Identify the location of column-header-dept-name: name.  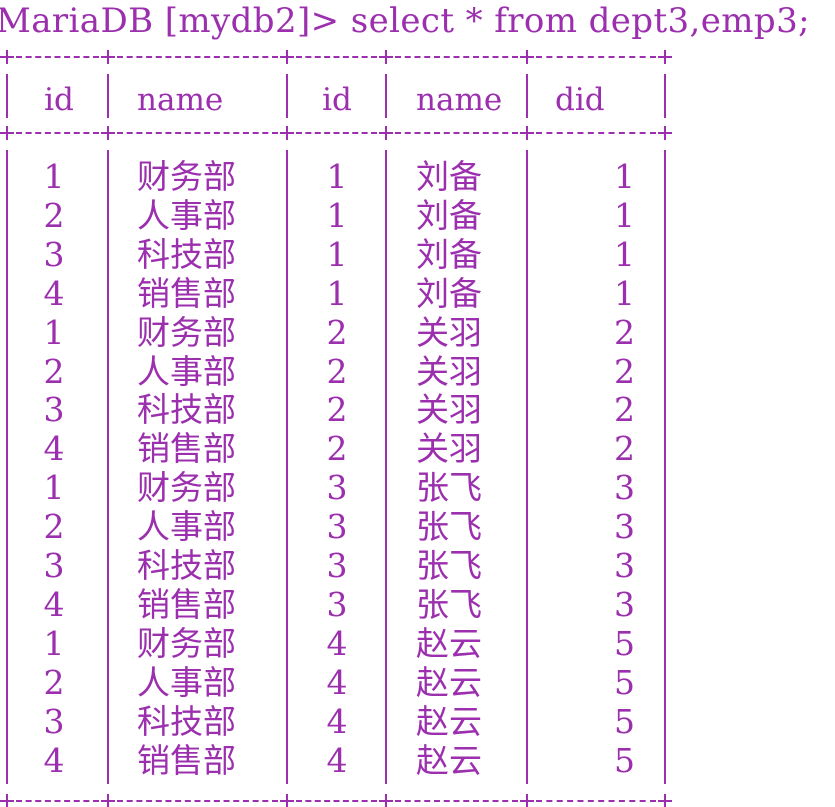
(180, 100).